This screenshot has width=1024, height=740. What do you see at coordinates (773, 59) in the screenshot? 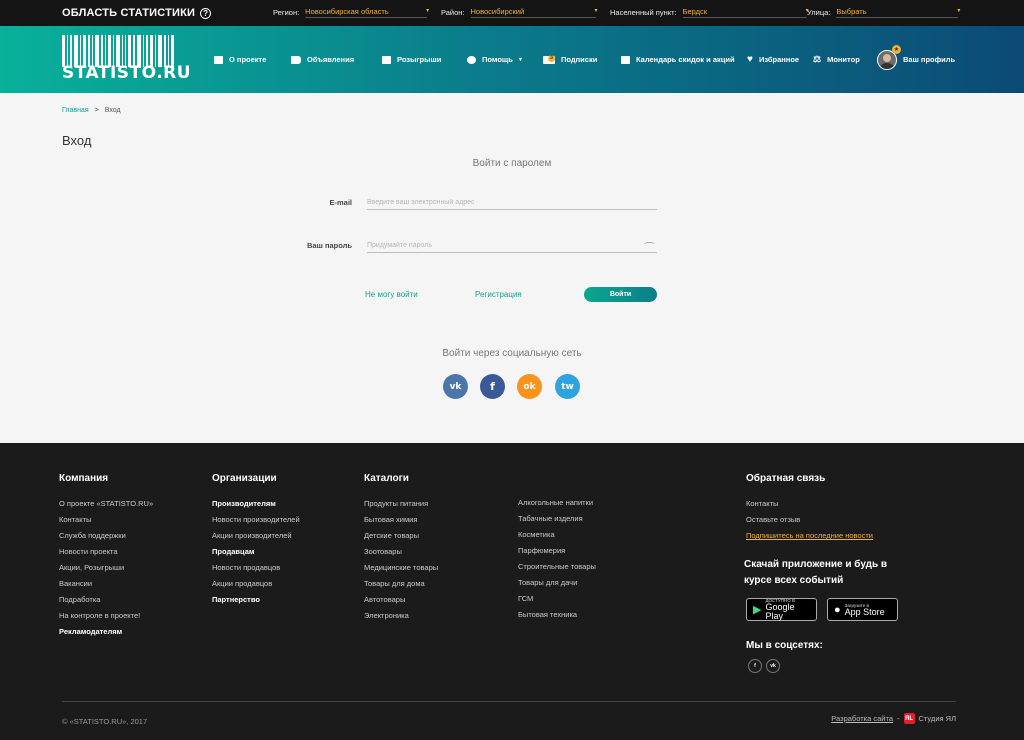
I see `nav-favorites: ♥ Избранное` at bounding box center [773, 59].